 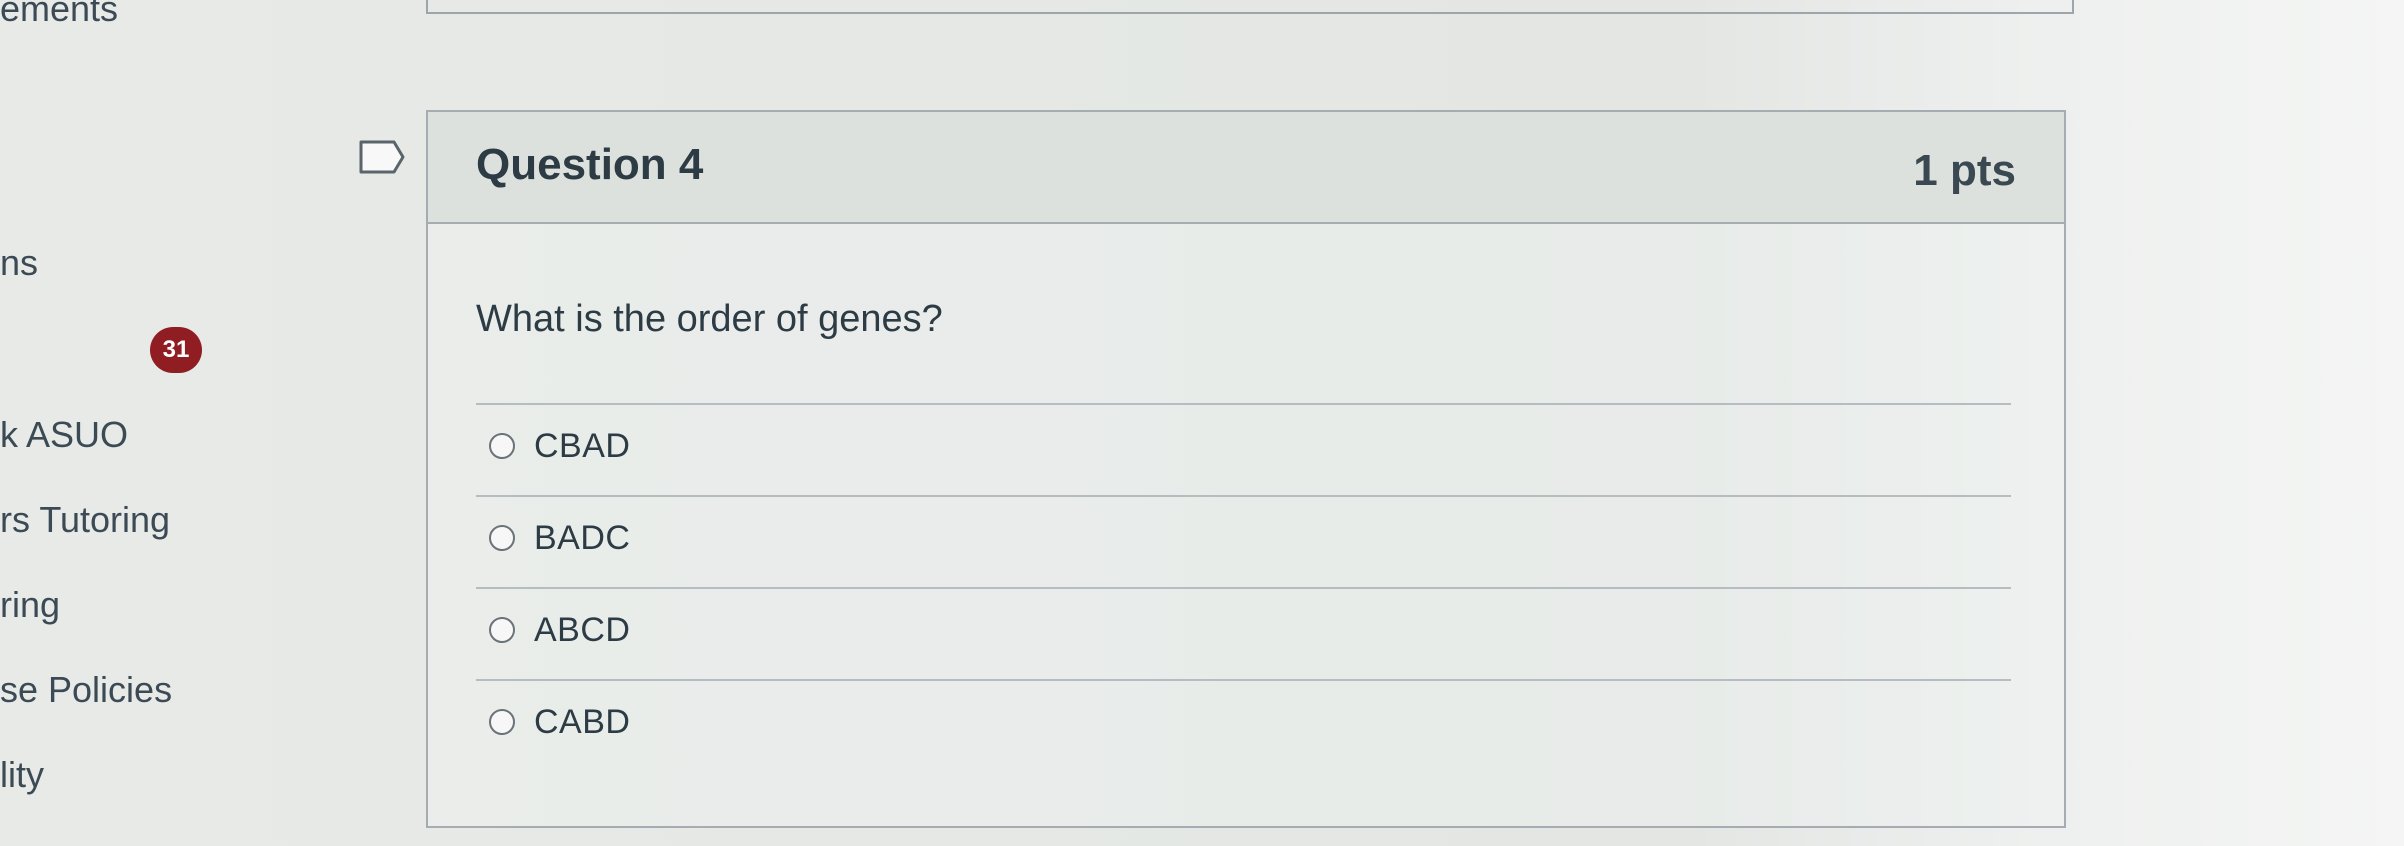 What do you see at coordinates (86, 690) in the screenshot?
I see `nav-item-course-policies: se Policies` at bounding box center [86, 690].